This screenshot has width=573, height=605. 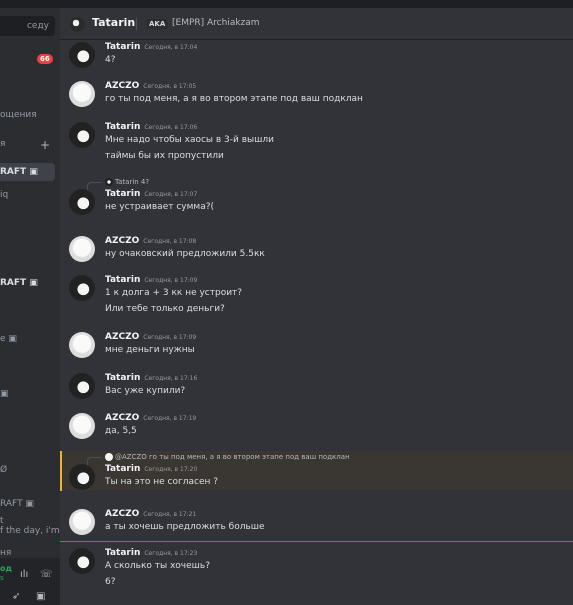 What do you see at coordinates (316, 4) in the screenshot?
I see `title-bar` at bounding box center [316, 4].